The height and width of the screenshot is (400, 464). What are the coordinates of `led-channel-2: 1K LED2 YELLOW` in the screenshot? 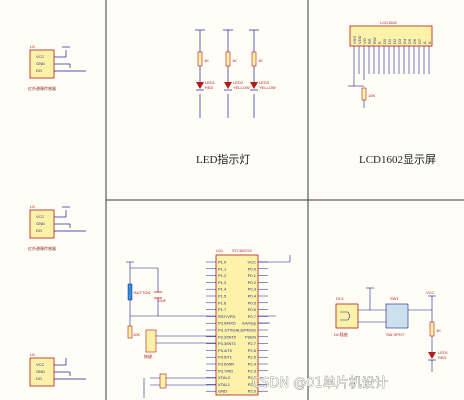 It's located at (236, 73).